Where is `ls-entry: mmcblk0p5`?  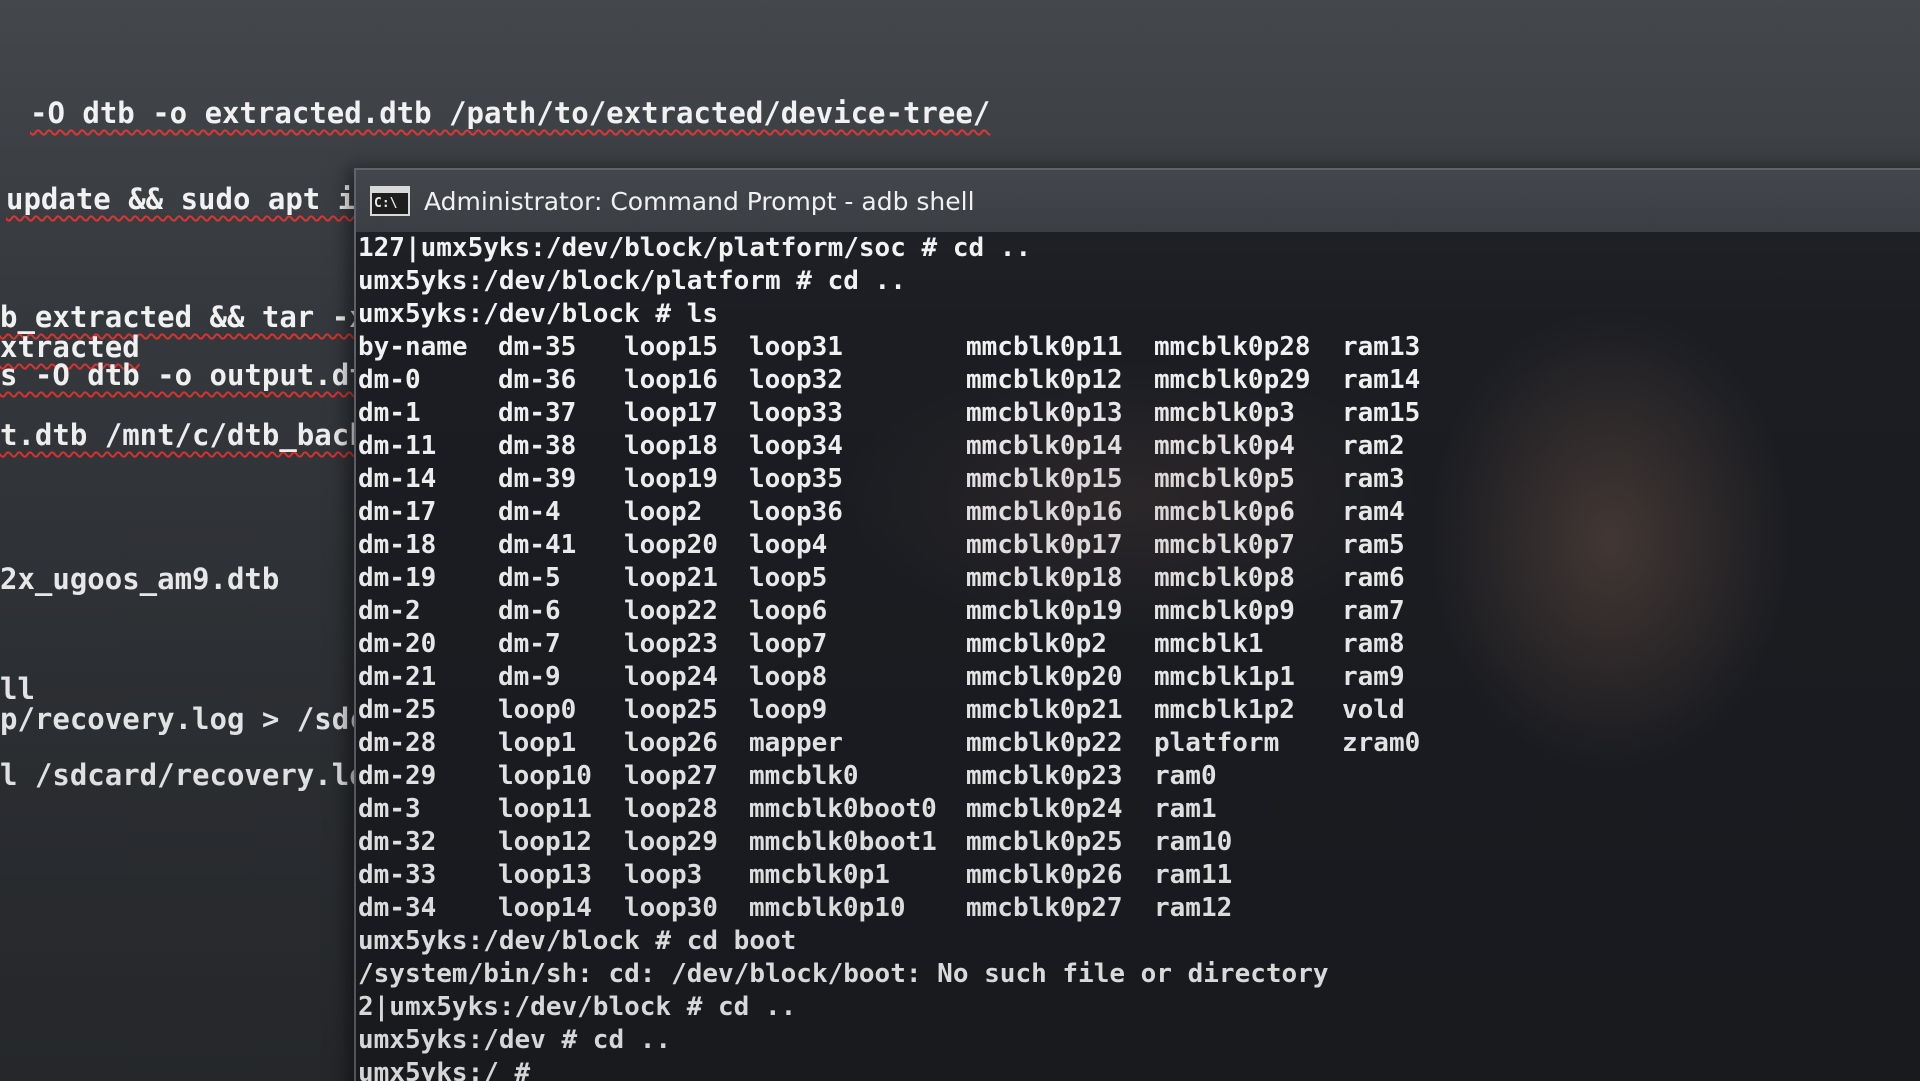 ls-entry: mmcblk0p5 is located at coordinates (1224, 479).